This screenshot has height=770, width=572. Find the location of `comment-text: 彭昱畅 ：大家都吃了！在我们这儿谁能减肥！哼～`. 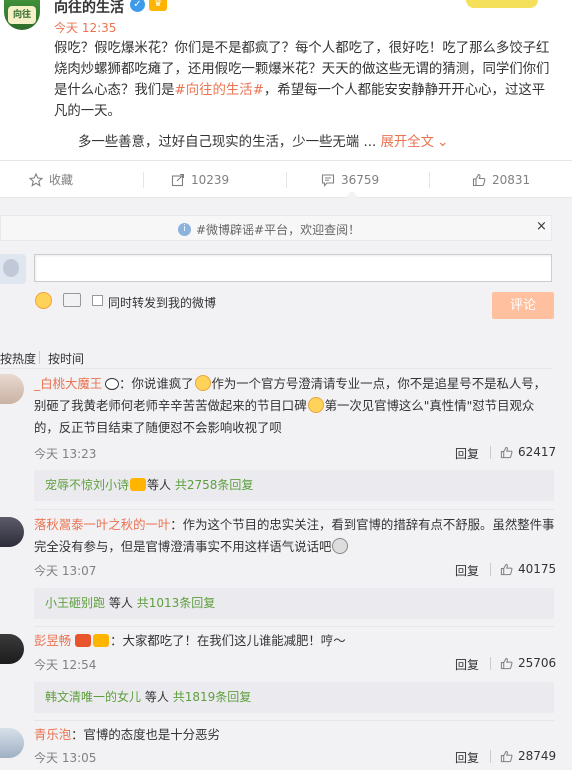

comment-text: 彭昱畅 ：大家都吃了！在我们这儿谁能减肥！哼～ is located at coordinates (295, 641).